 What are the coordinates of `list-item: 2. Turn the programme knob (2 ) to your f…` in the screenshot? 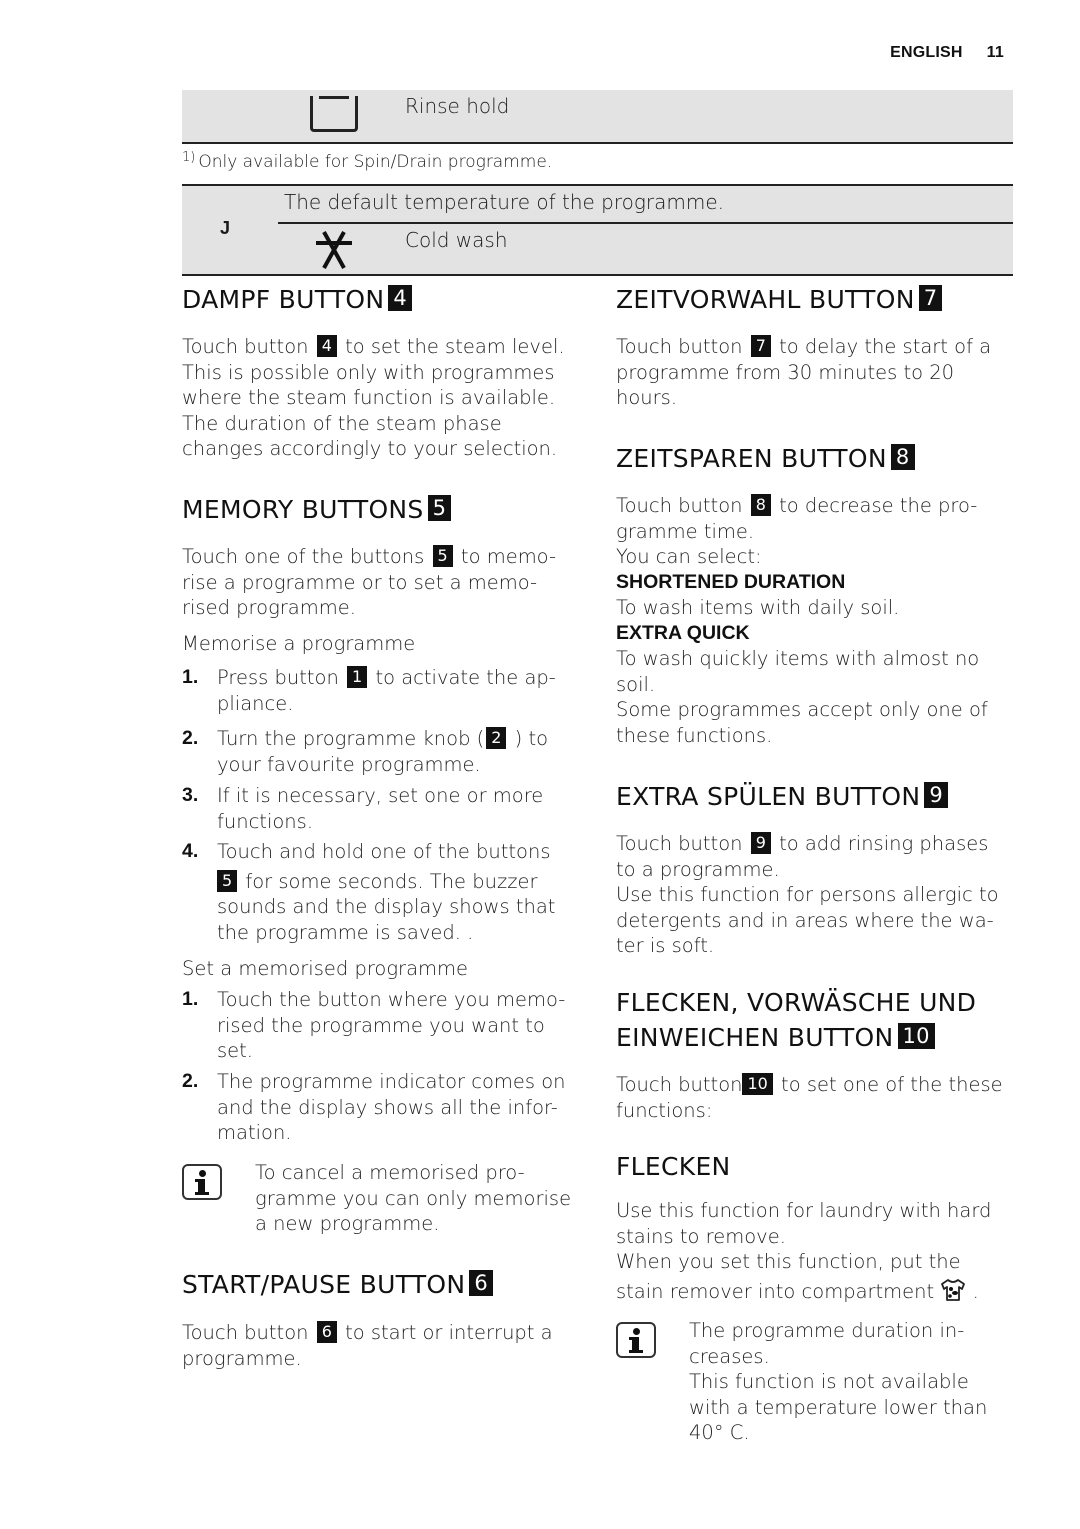 It's located at (365, 751).